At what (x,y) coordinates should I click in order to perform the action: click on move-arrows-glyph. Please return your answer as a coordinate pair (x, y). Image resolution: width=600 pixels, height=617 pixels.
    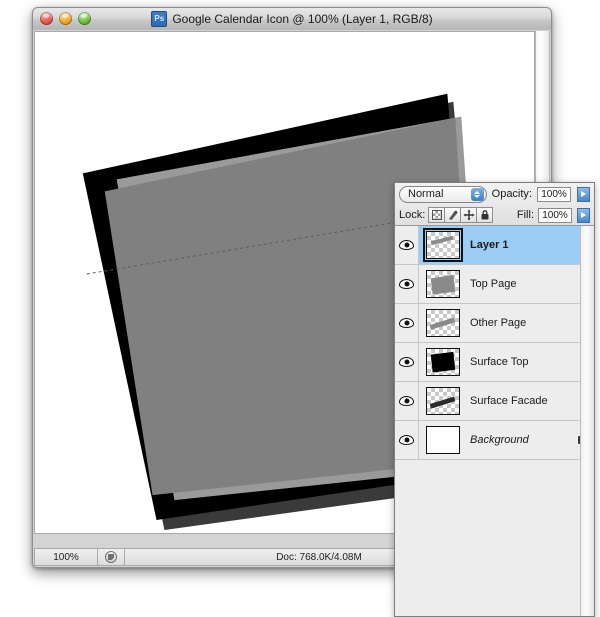
    Looking at the image, I should click on (469, 215).